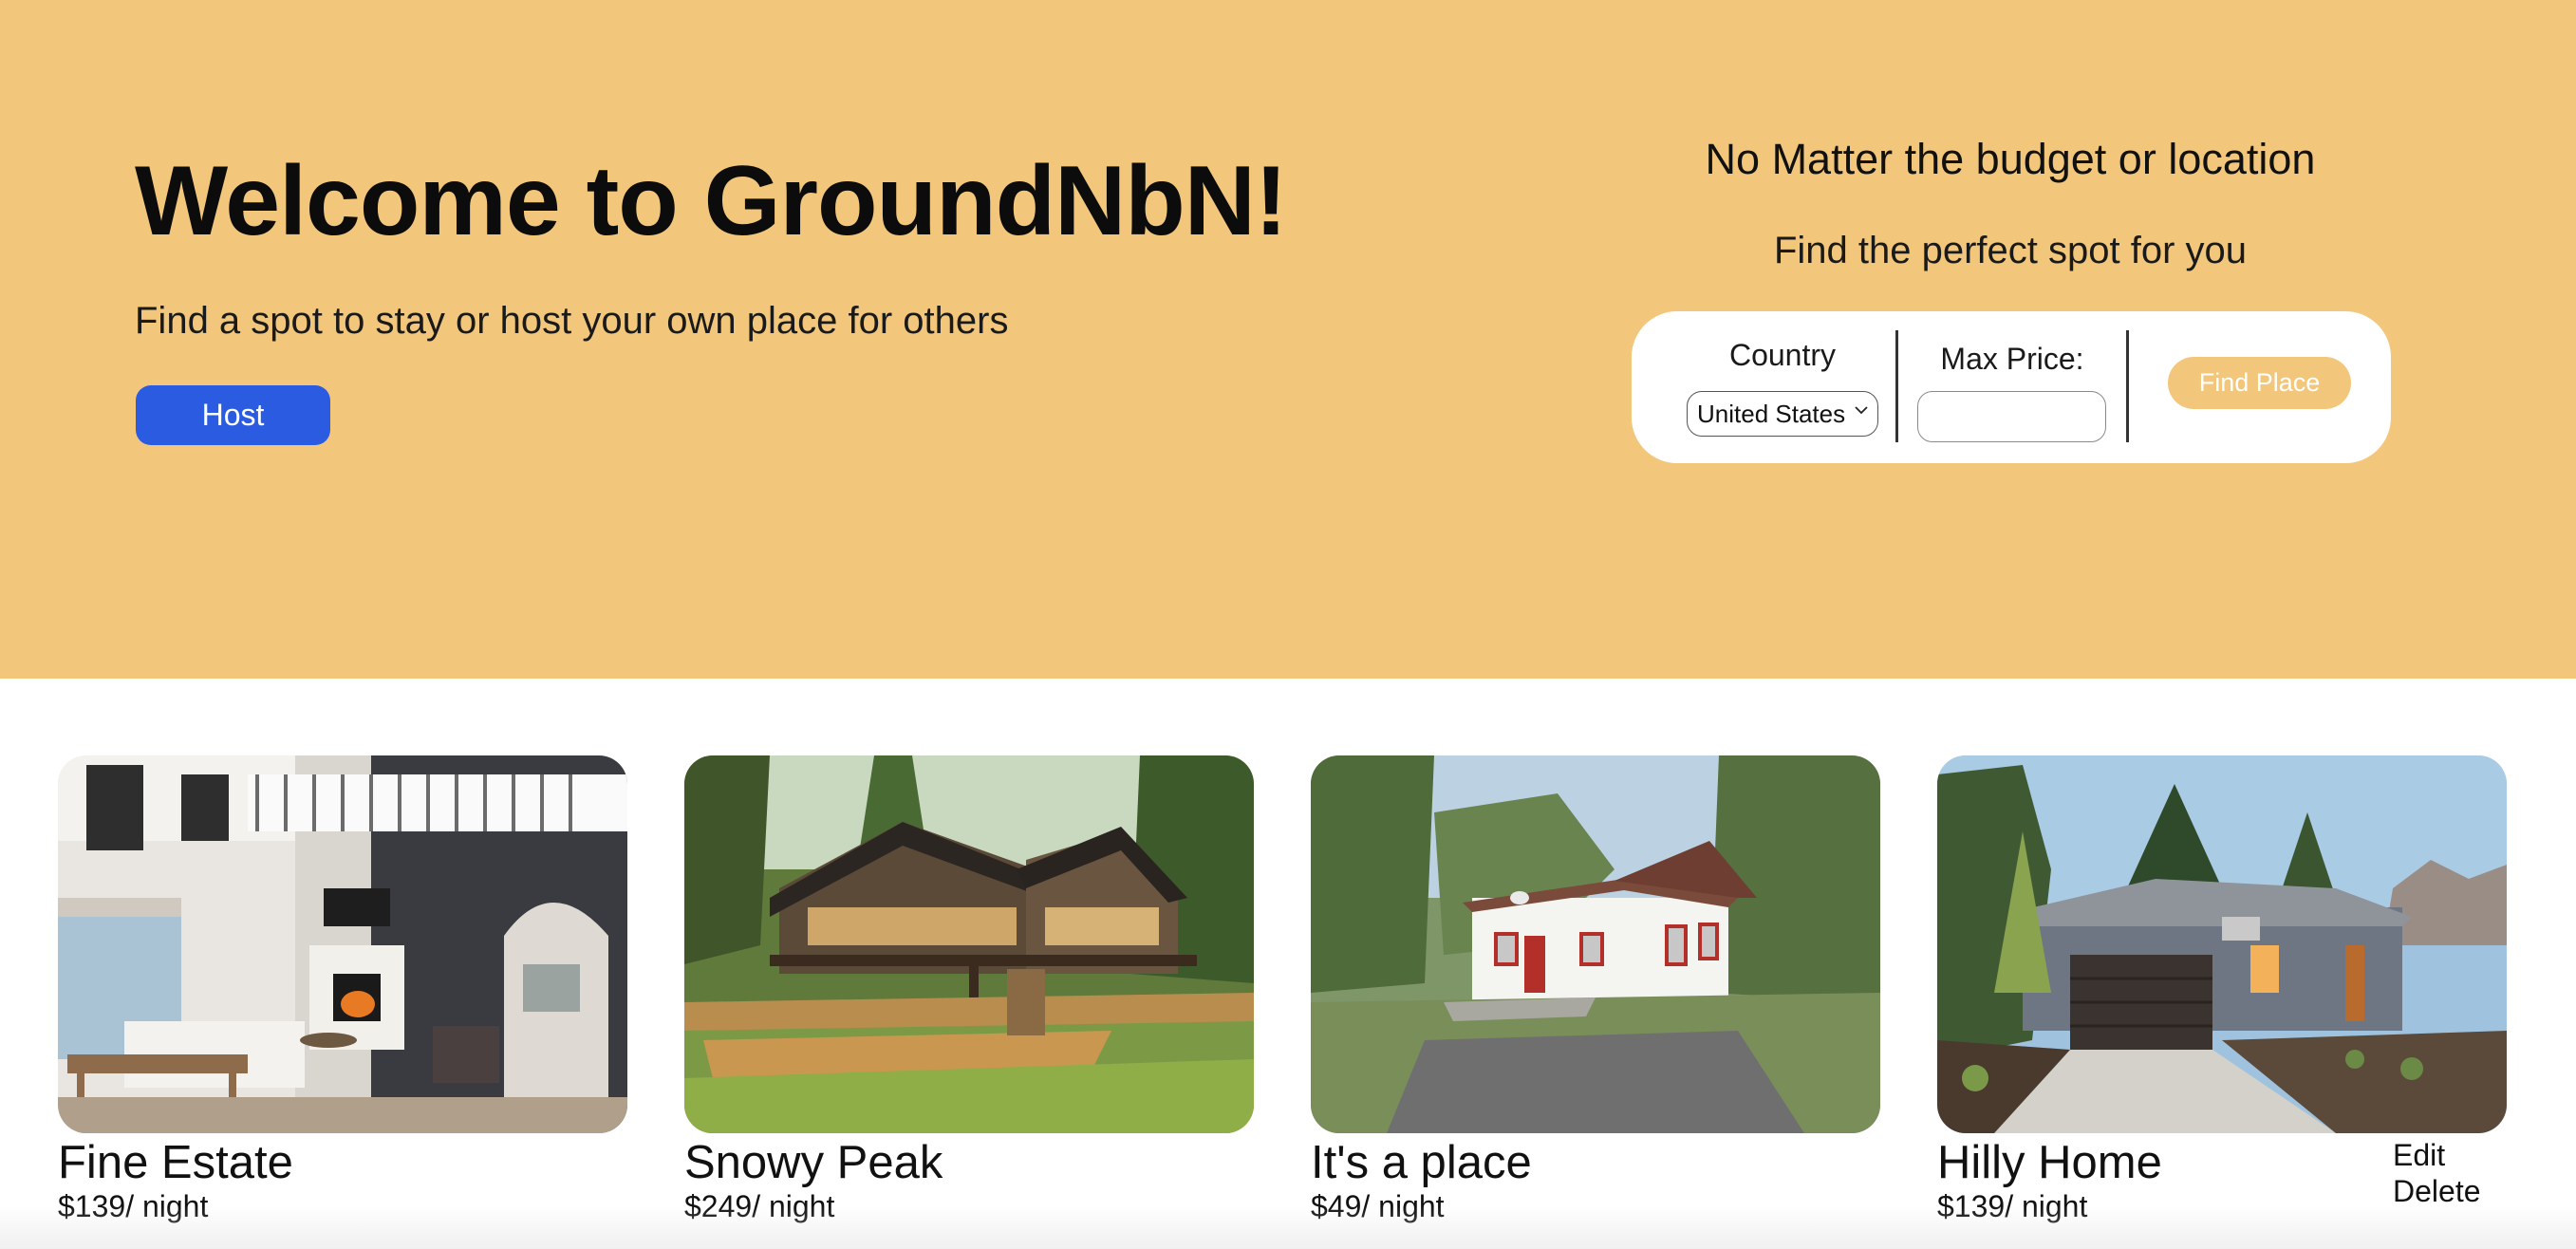 The height and width of the screenshot is (1249, 2576). What do you see at coordinates (1288, 1227) in the screenshot?
I see `bottom-shadow` at bounding box center [1288, 1227].